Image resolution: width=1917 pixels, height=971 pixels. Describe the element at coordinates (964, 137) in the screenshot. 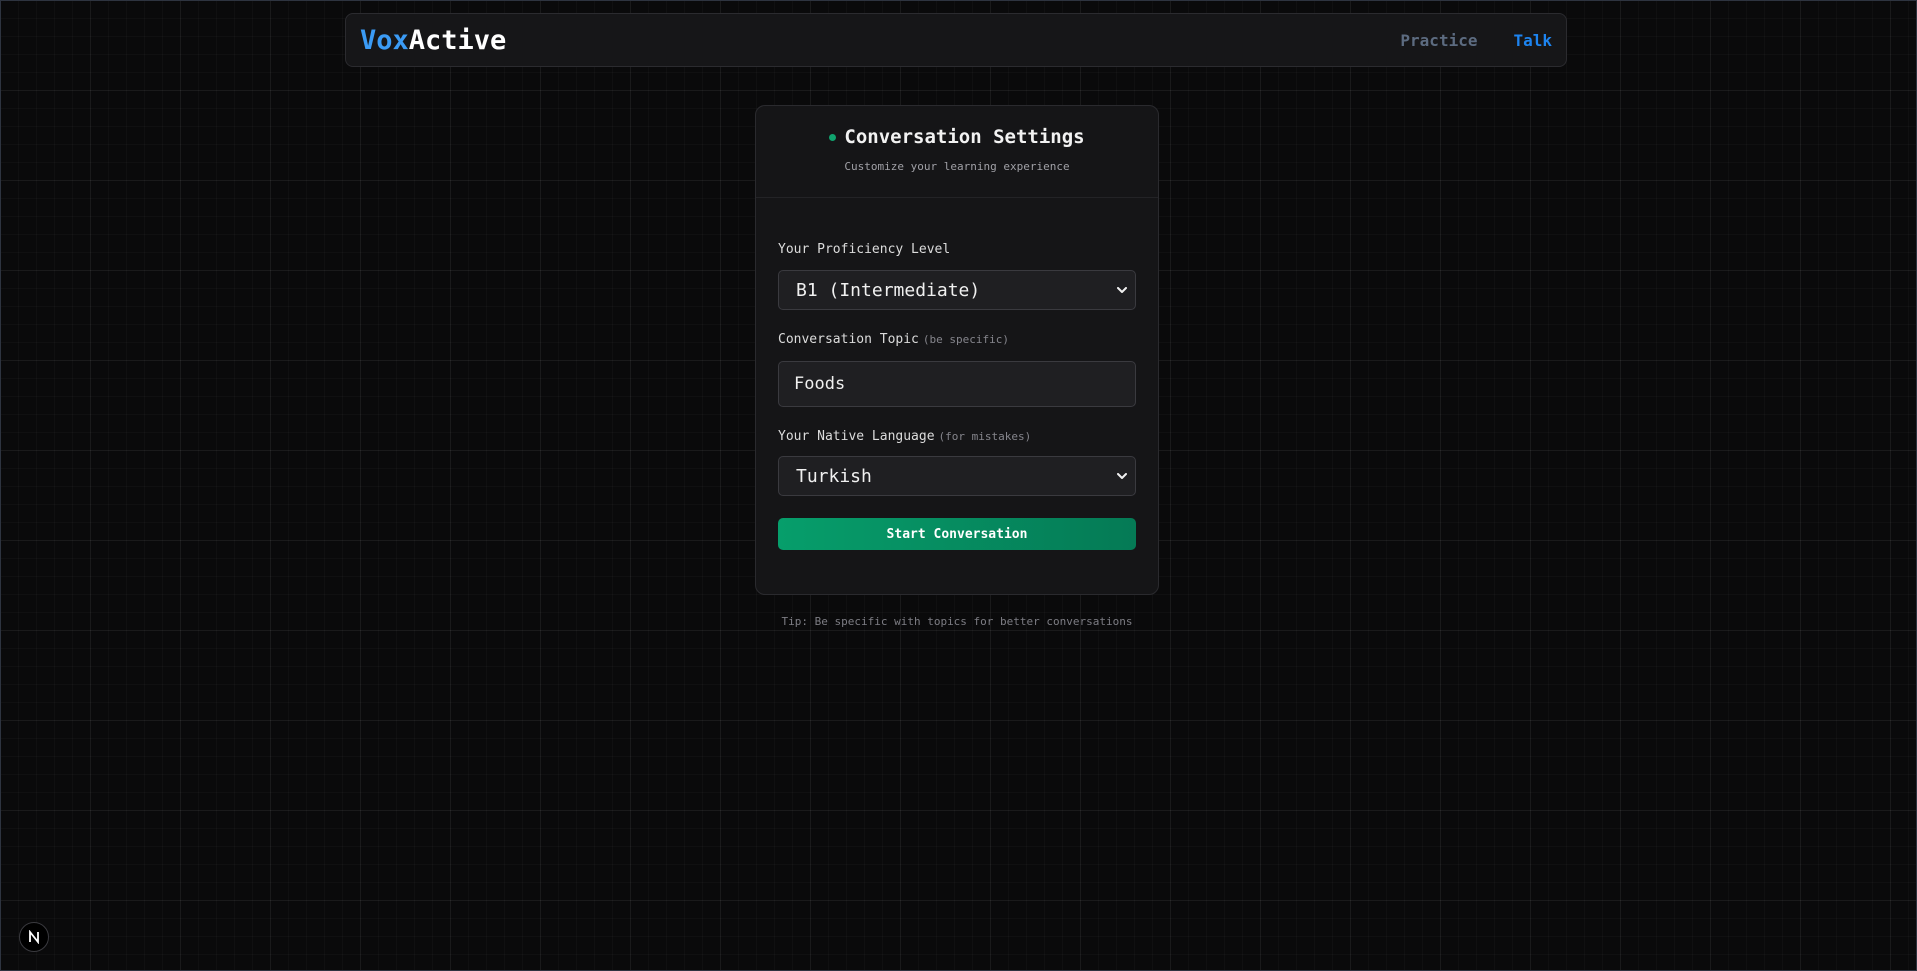

I see `card-title: Conversation Settings` at that location.